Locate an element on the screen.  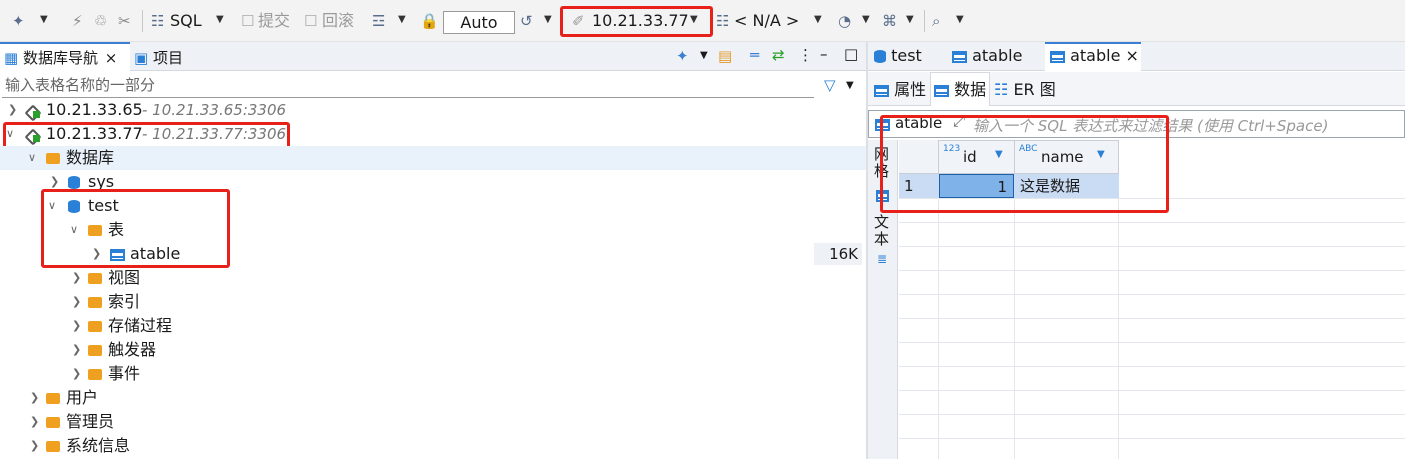
tree-node-admins: ❯ 管理员 is located at coordinates (433, 422).